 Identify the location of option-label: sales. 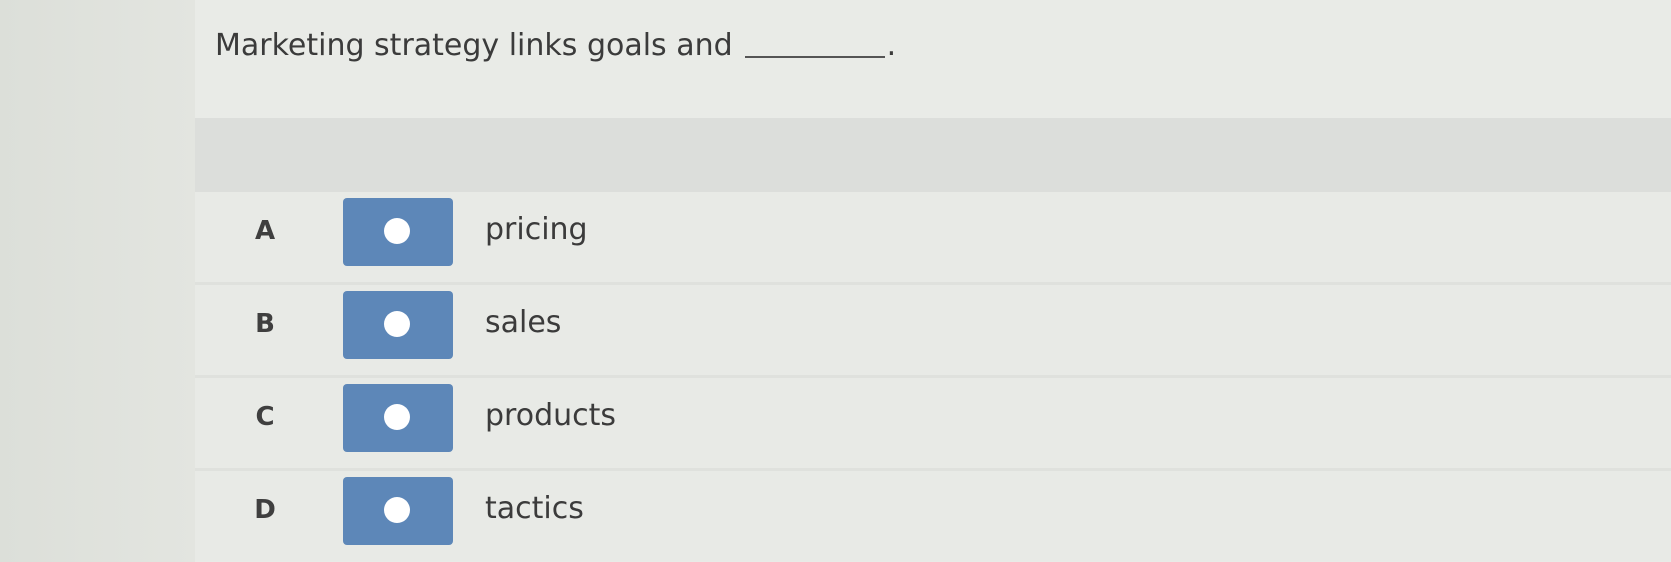
(523, 322).